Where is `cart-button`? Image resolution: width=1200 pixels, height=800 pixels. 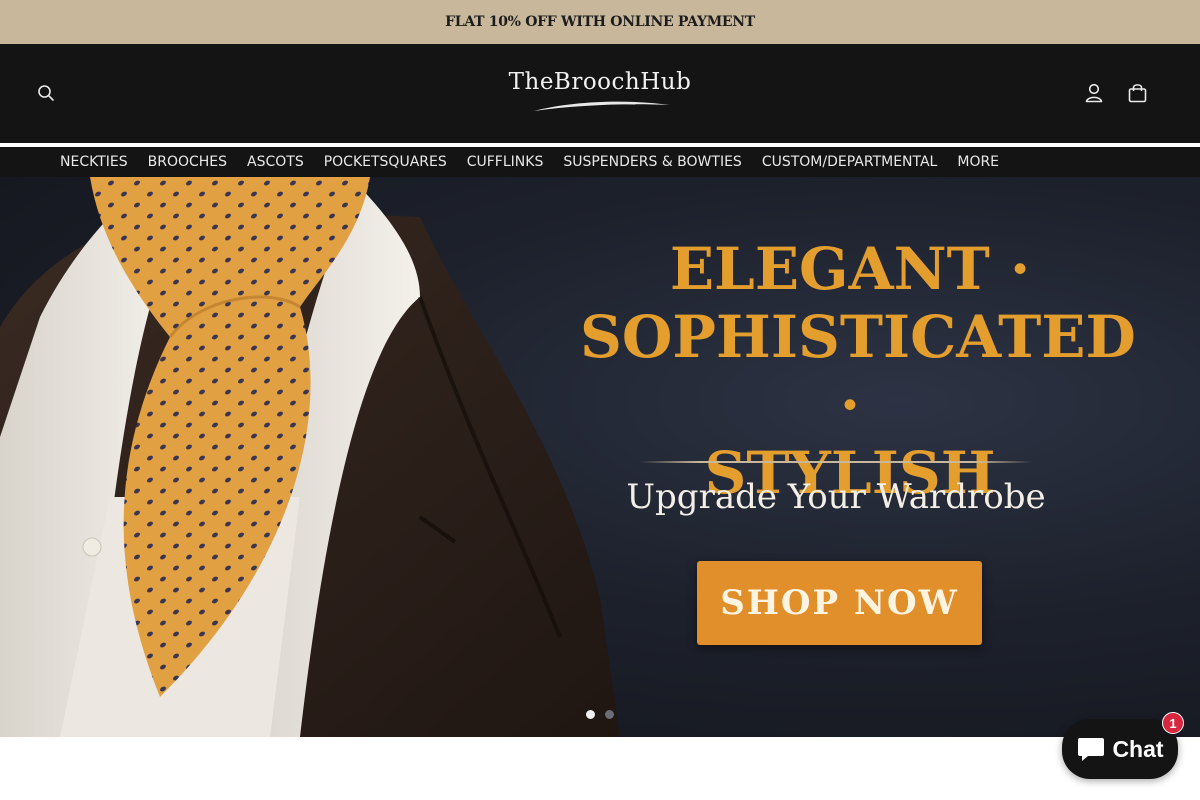 cart-button is located at coordinates (1137, 93).